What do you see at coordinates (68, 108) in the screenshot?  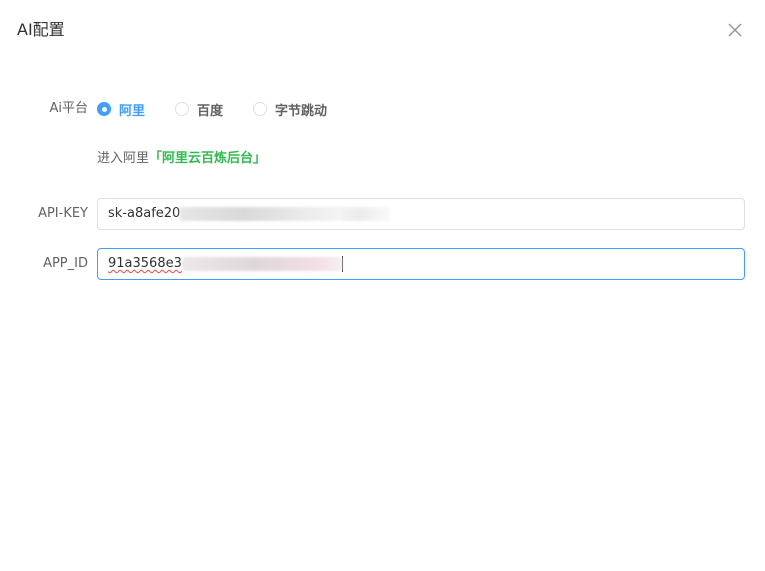 I see `platform-label: Ai平台` at bounding box center [68, 108].